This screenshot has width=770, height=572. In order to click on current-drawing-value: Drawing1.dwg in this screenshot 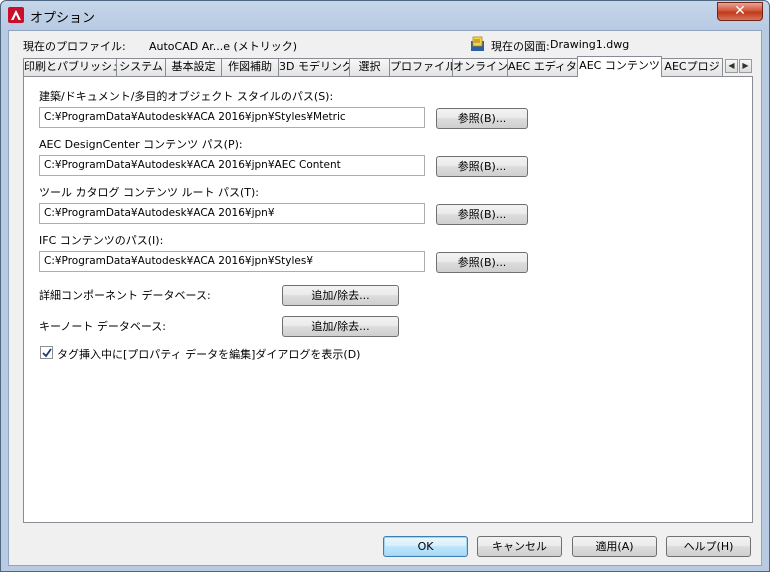, I will do `click(590, 44)`.